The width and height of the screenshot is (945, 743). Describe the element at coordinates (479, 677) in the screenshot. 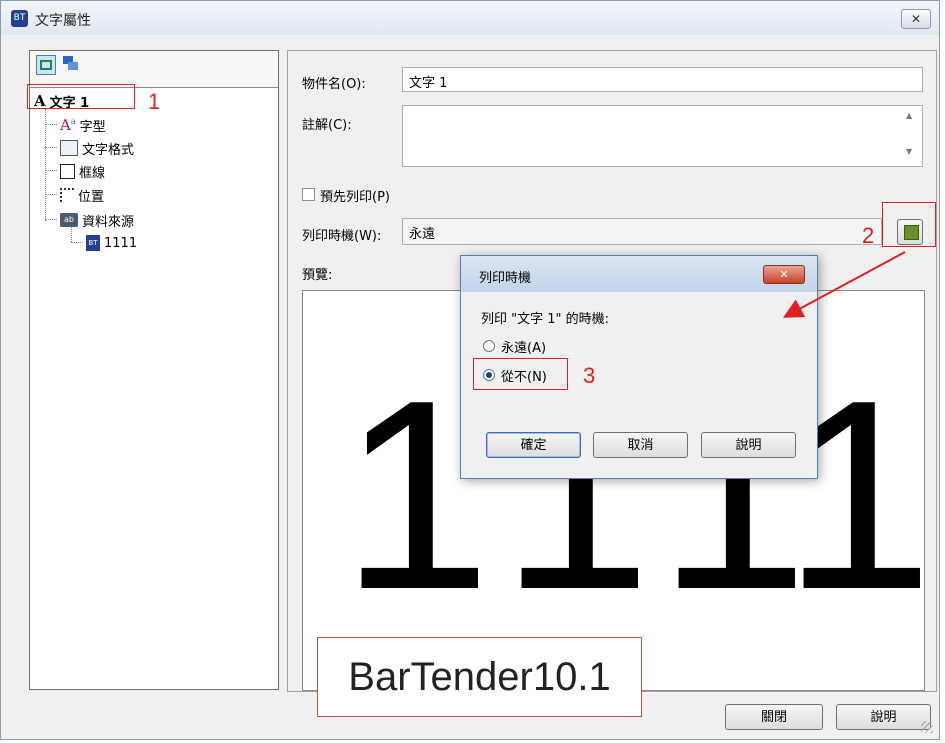

I see `bartender-version-watermark: BarTender10.1` at that location.